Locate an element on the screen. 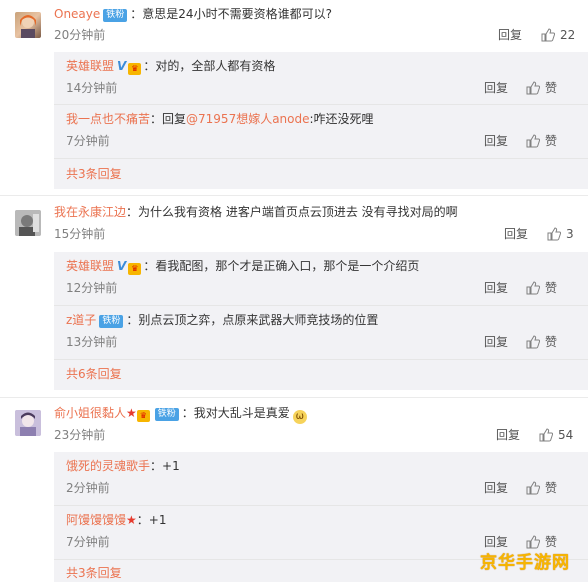 The width and height of the screenshot is (588, 582). username: 阿馒馒馒馒 is located at coordinates (96, 520).